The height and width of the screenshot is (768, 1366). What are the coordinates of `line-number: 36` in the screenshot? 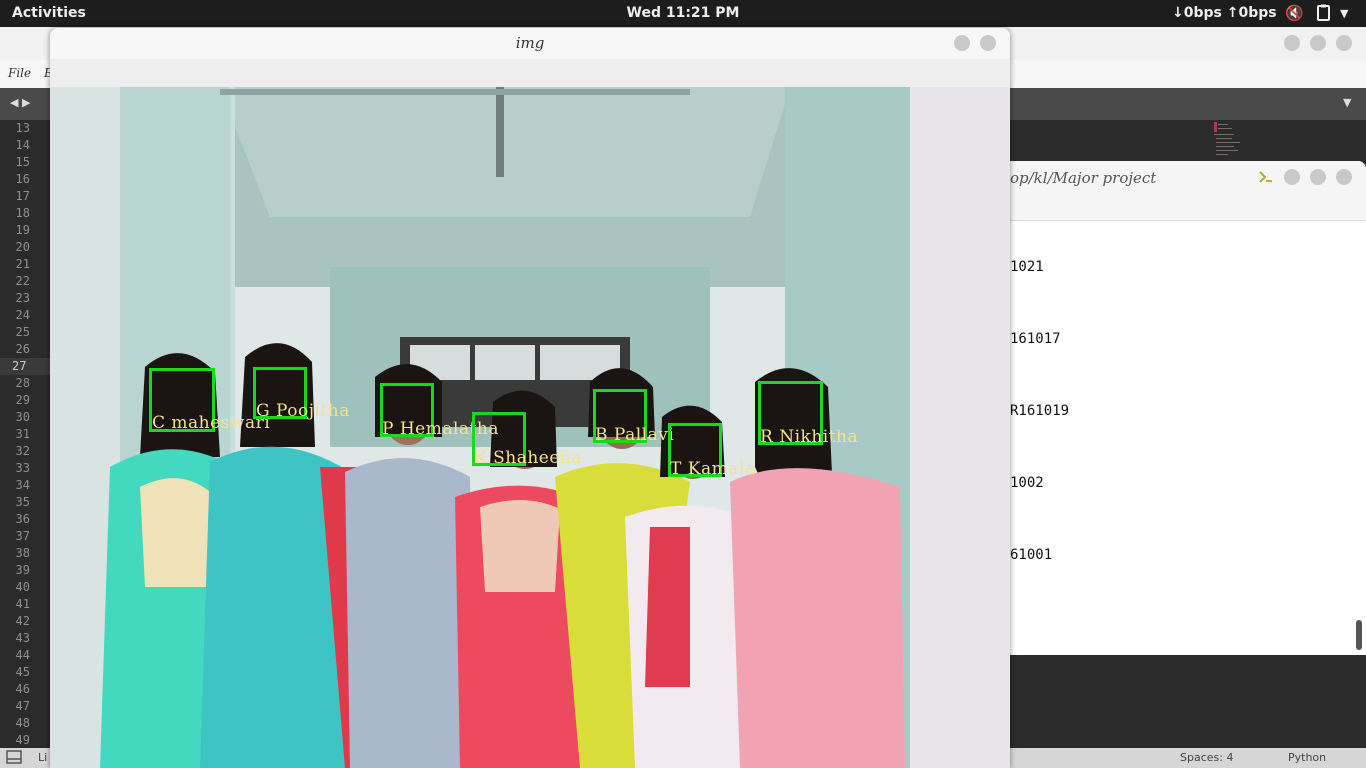 It's located at (22, 519).